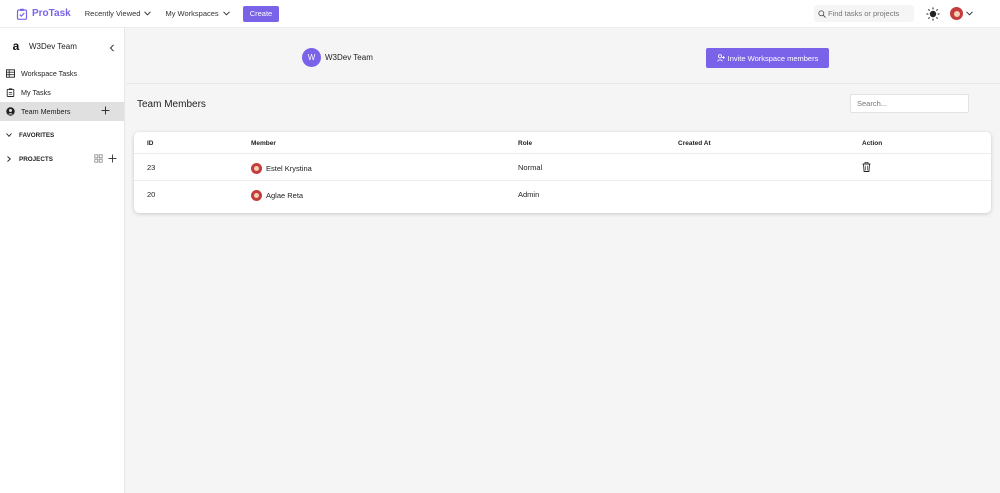  I want to click on workspace-name: W3Dev Team, so click(53, 46).